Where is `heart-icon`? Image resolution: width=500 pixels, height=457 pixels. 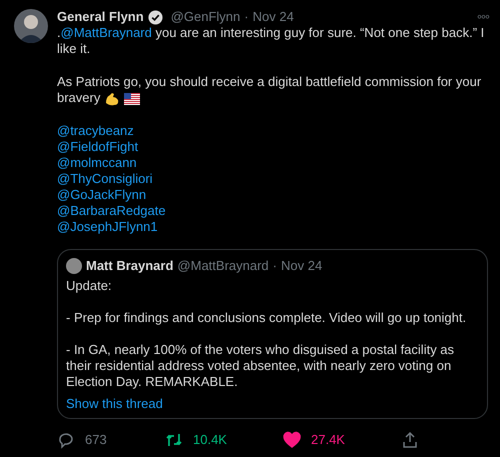 heart-icon is located at coordinates (292, 439).